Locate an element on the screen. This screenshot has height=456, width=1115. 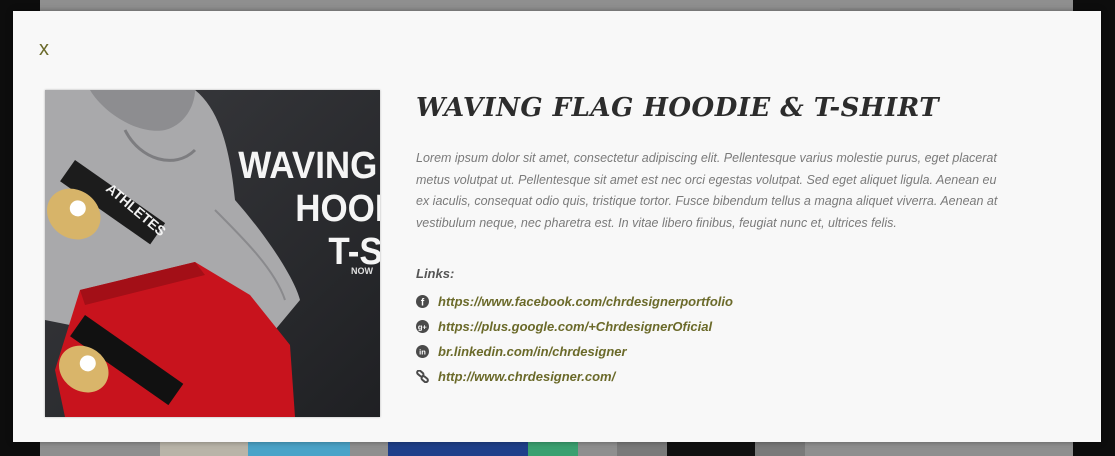
facebook-icon: f is located at coordinates (422, 301).